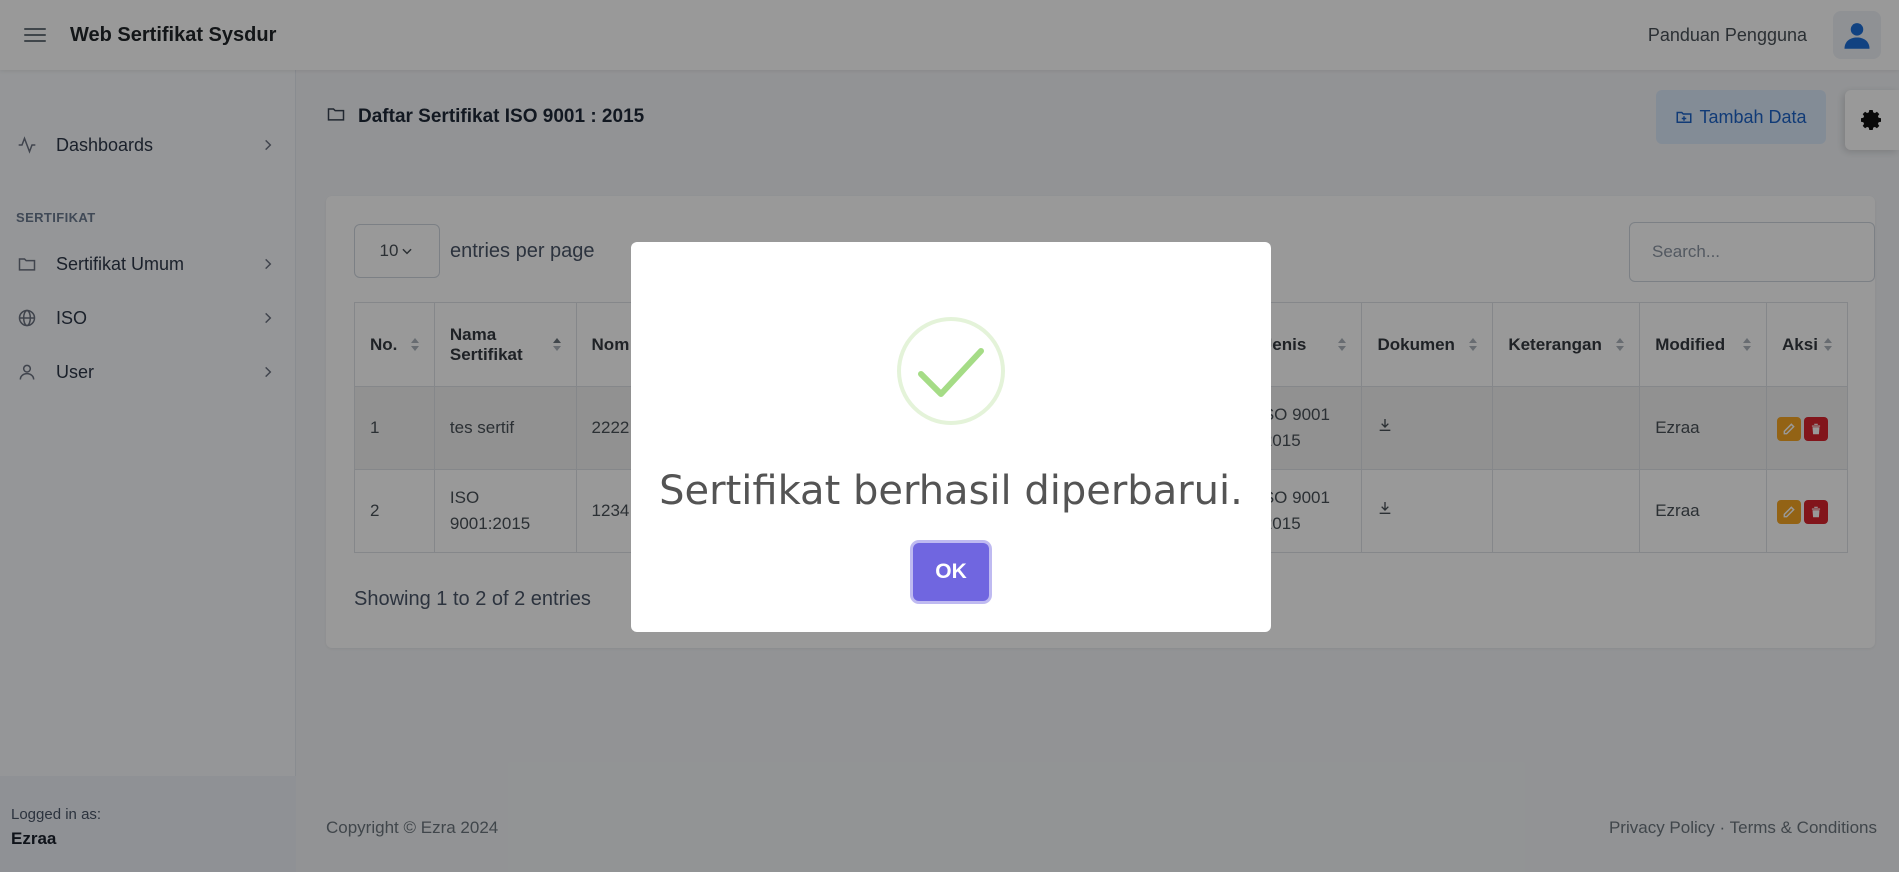 The width and height of the screenshot is (1899, 872). Describe the element at coordinates (951, 572) in the screenshot. I see `ok-button: OK` at that location.